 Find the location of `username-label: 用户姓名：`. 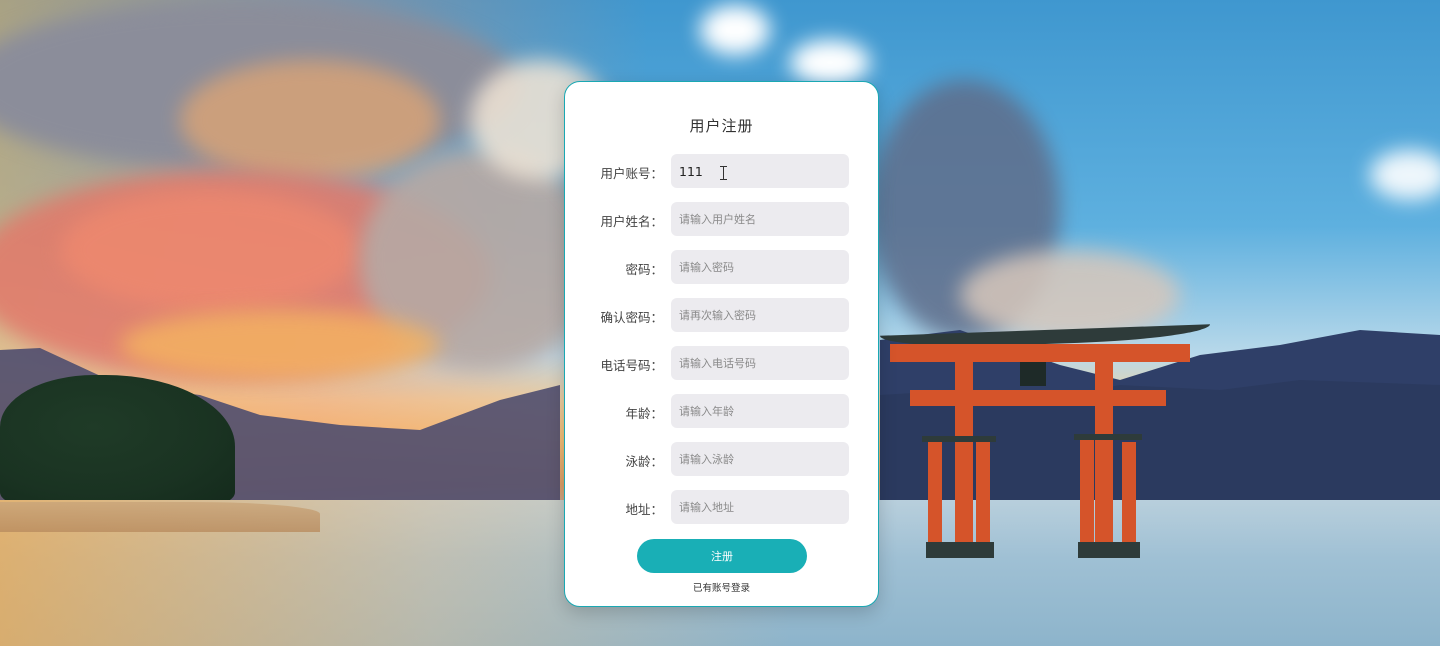

username-label: 用户姓名： is located at coordinates (631, 221).